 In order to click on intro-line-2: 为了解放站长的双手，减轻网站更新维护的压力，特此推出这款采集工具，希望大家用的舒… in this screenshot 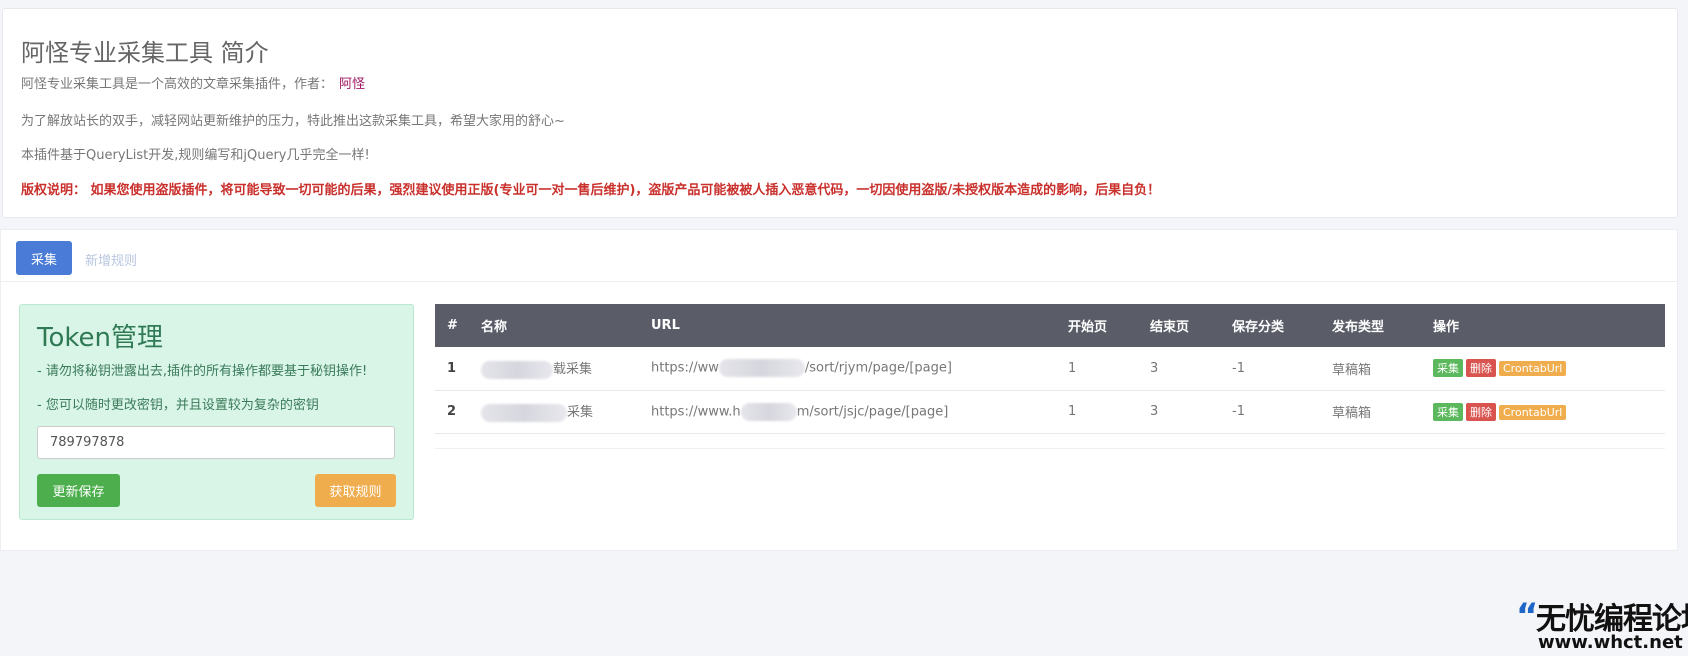, I will do `click(293, 121)`.